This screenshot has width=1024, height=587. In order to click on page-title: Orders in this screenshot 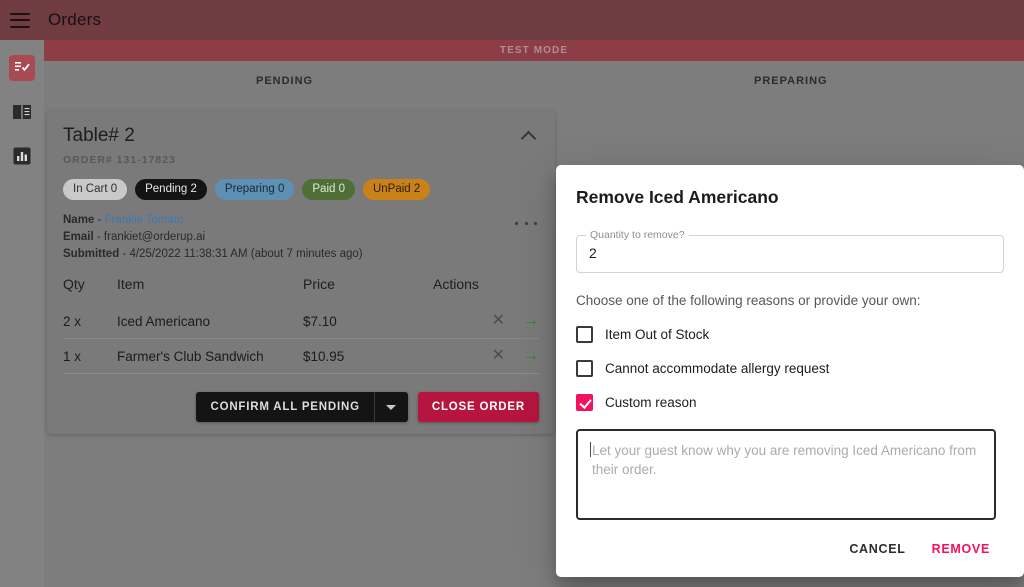, I will do `click(75, 19)`.